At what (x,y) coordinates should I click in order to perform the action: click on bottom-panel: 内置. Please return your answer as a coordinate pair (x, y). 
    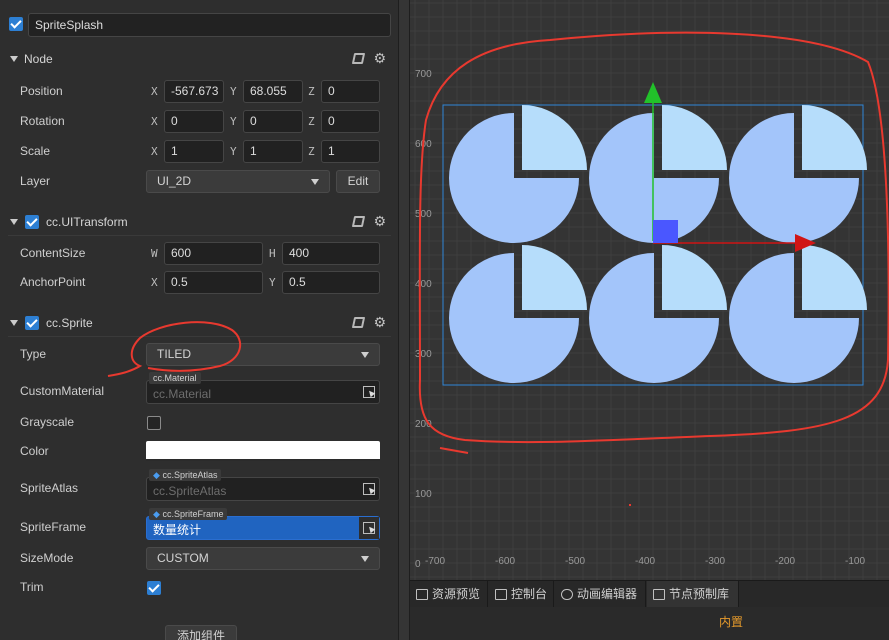
    Looking at the image, I should click on (649, 623).